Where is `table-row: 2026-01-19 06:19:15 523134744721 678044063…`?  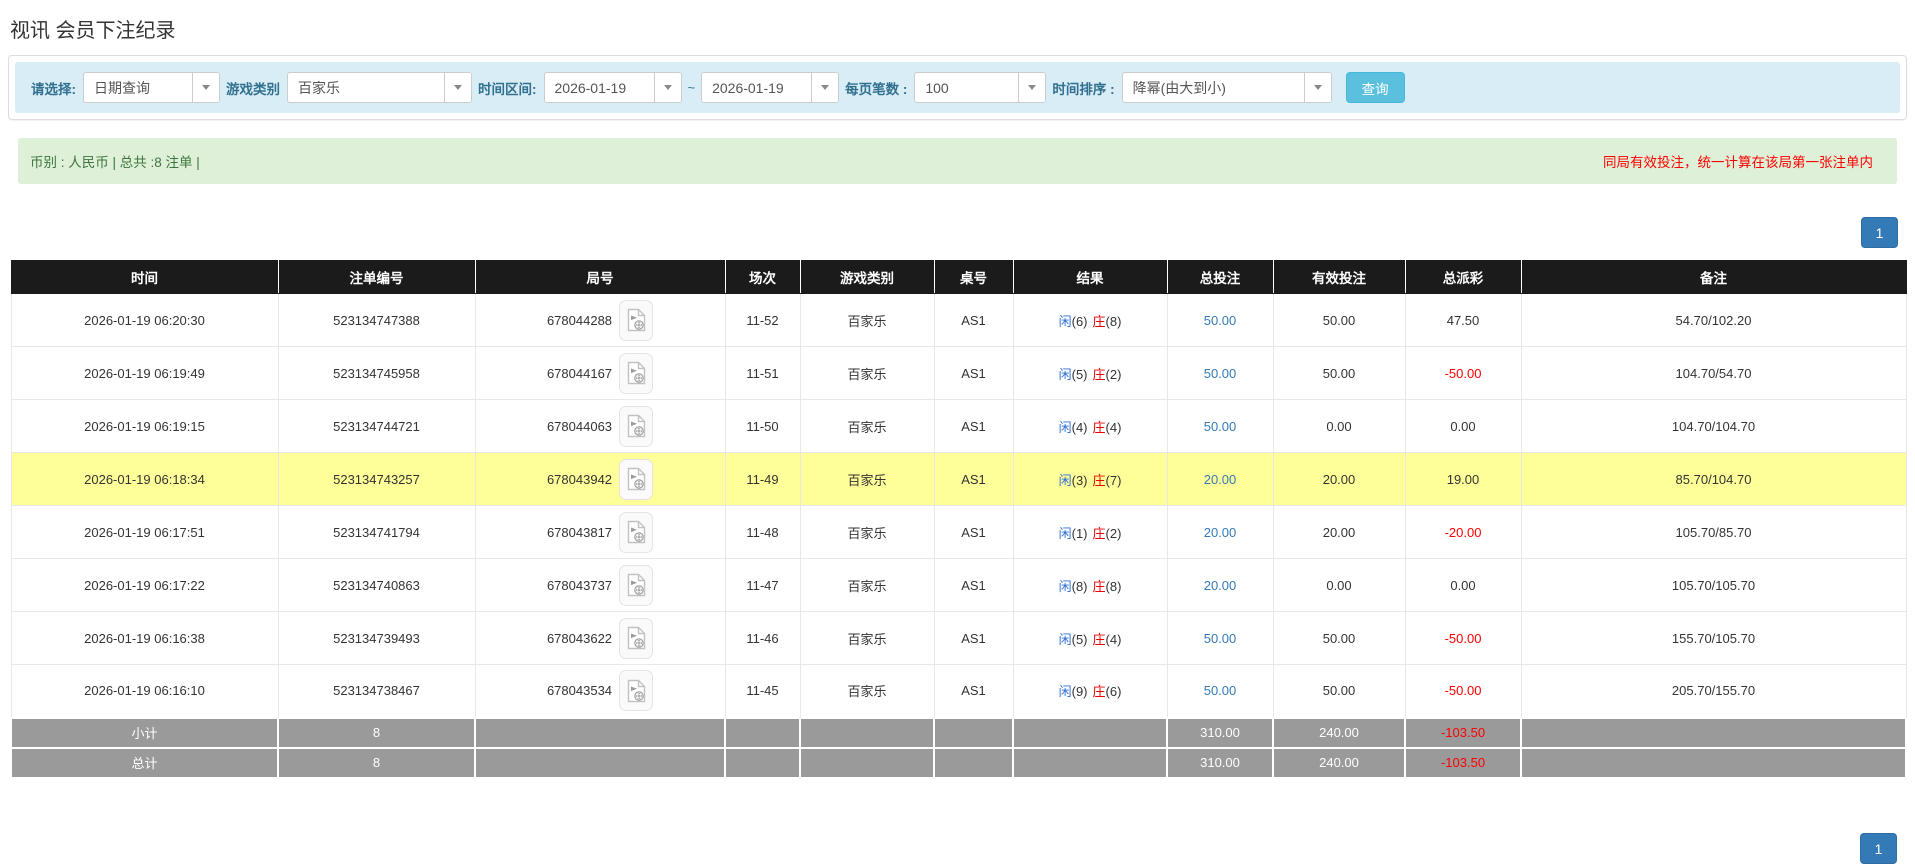 table-row: 2026-01-19 06:19:15 523134744721 678044063… is located at coordinates (958, 426).